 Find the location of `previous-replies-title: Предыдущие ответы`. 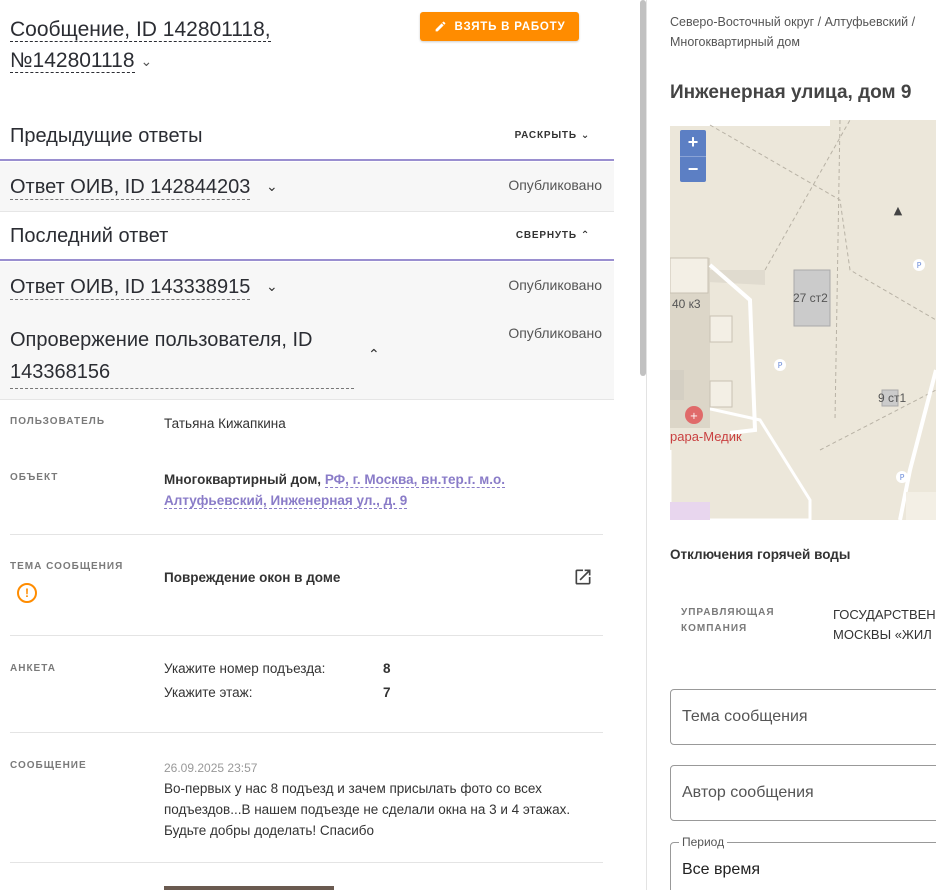

previous-replies-title: Предыдущие ответы is located at coordinates (106, 136).